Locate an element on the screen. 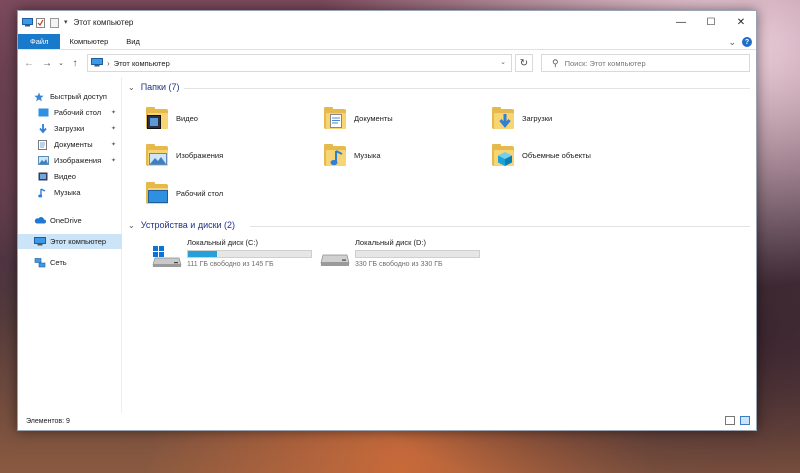  properties-icon is located at coordinates (41, 22).